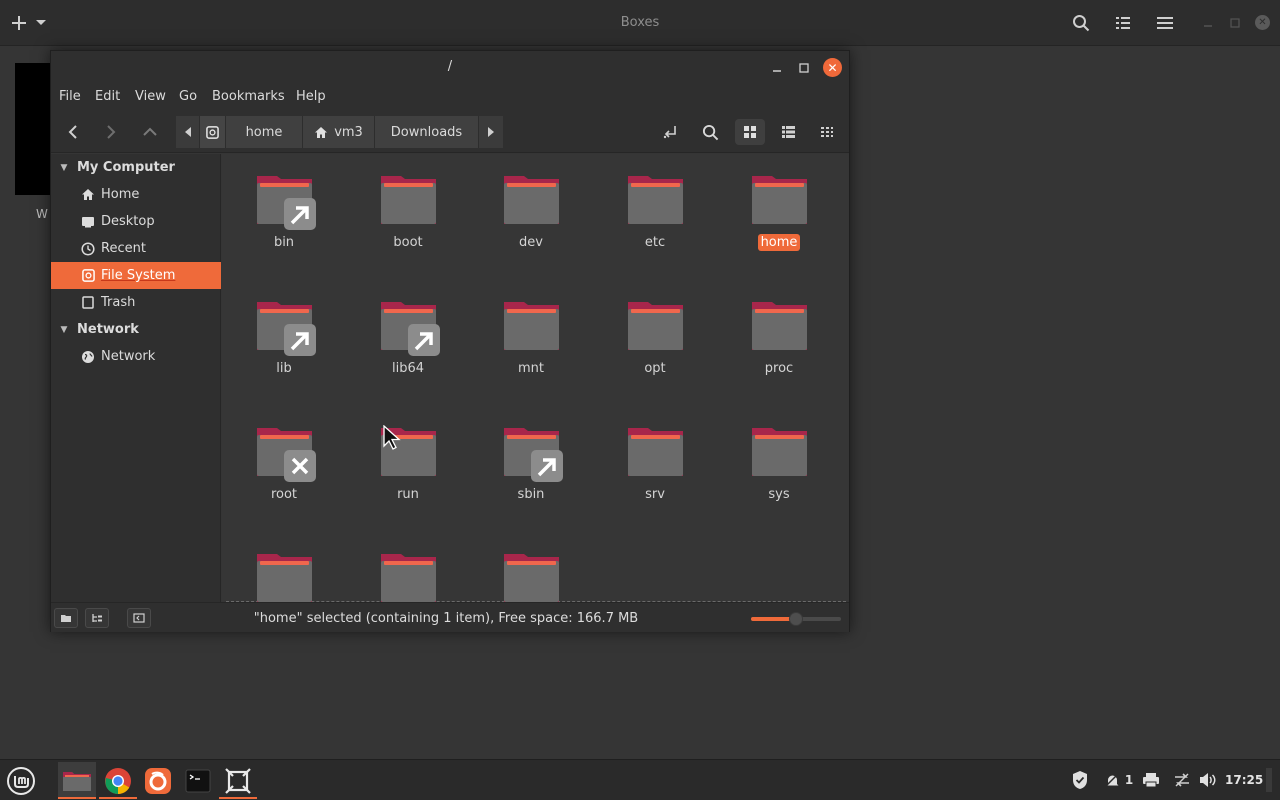 The image size is (1280, 800). I want to click on folder-item: run, so click(408, 456).